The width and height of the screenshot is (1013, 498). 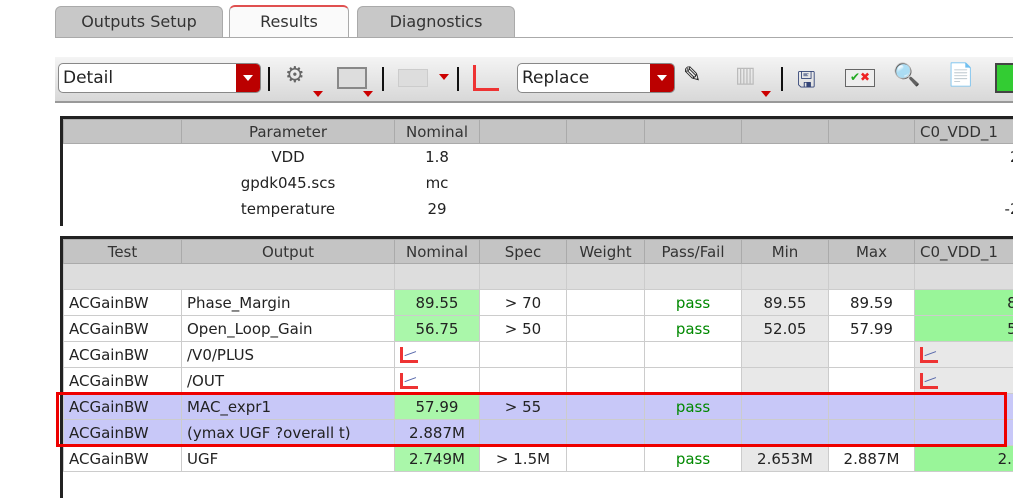 What do you see at coordinates (288, 131) in the screenshot?
I see `header-parameter: Parameter` at bounding box center [288, 131].